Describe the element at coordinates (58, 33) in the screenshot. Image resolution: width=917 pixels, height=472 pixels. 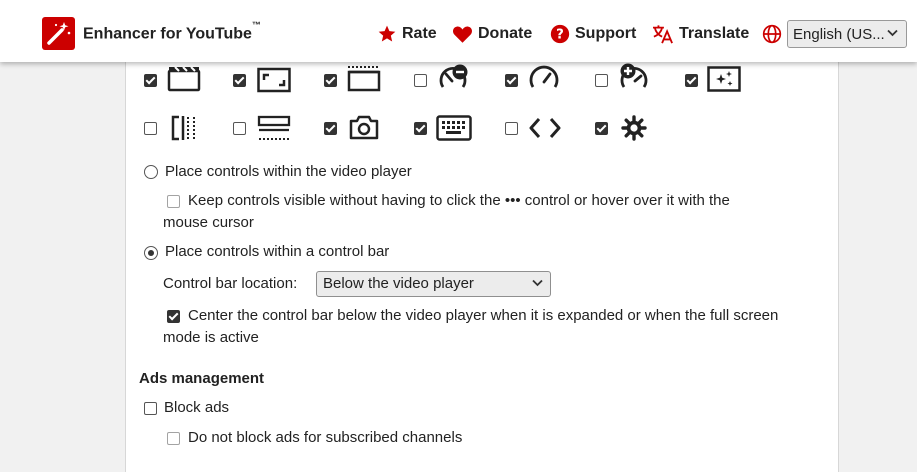
I see `app-logo-icon` at that location.